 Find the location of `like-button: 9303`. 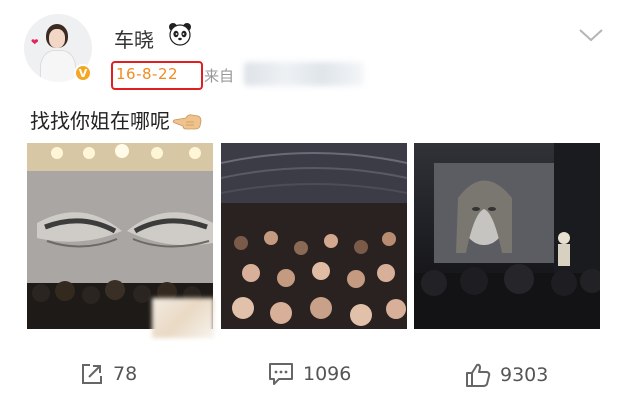

like-button: 9303 is located at coordinates (506, 375).